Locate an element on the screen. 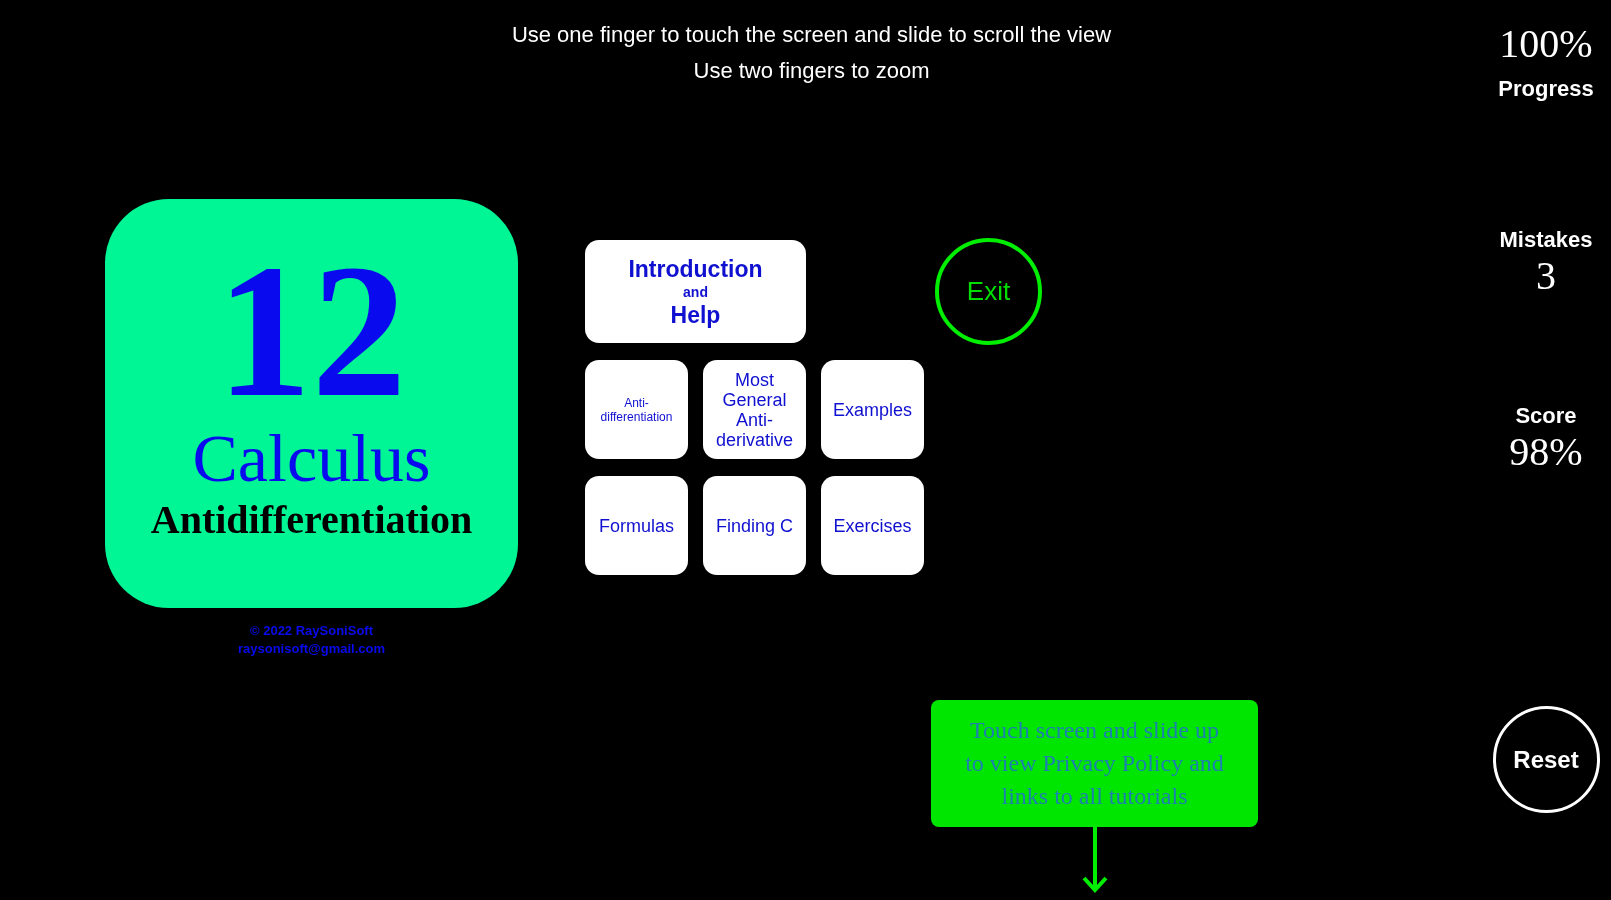  menu-button: Exercises is located at coordinates (872, 525).